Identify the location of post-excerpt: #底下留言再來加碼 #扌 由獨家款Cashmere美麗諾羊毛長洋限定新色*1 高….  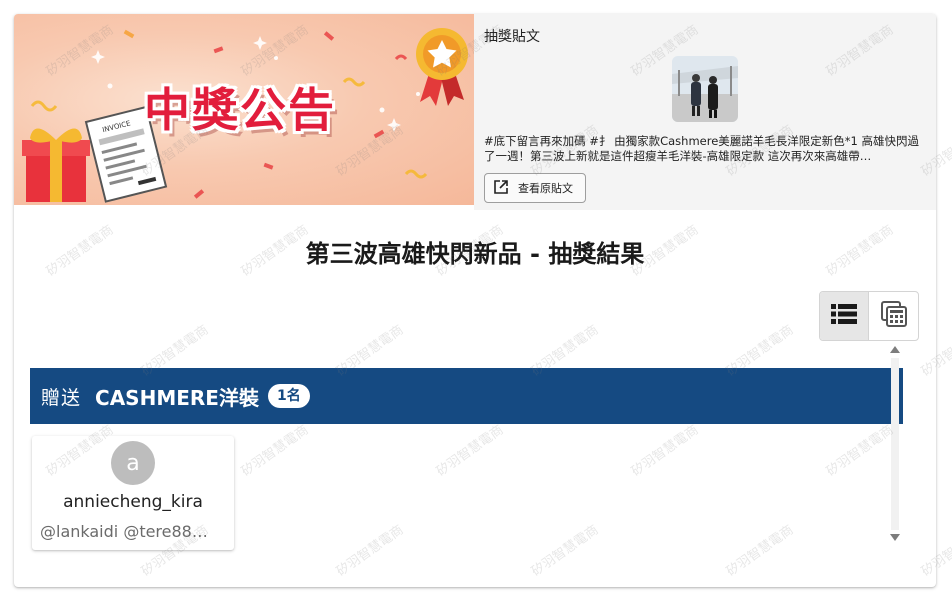
(701, 148).